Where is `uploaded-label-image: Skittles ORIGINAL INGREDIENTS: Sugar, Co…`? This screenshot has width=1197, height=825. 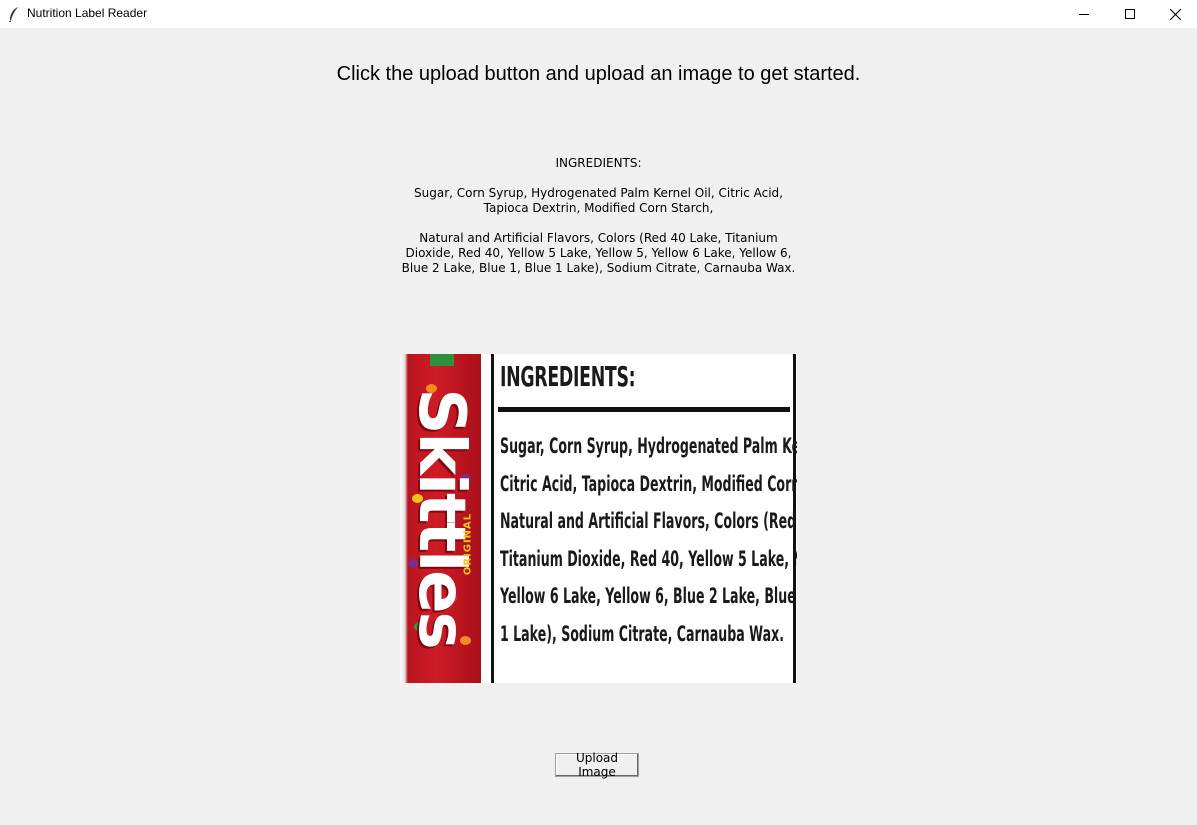 uploaded-label-image: Skittles ORIGINAL INGREDIENTS: Sugar, Co… is located at coordinates (598, 518).